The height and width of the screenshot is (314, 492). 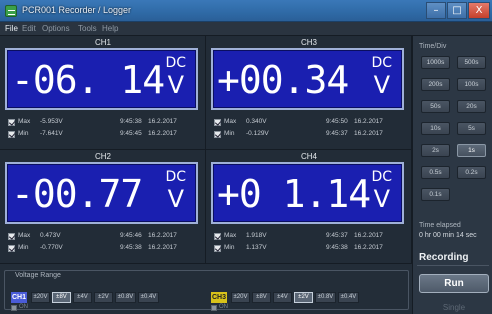 What do you see at coordinates (256, 247) in the screenshot?
I see `min-value: 1.137V` at bounding box center [256, 247].